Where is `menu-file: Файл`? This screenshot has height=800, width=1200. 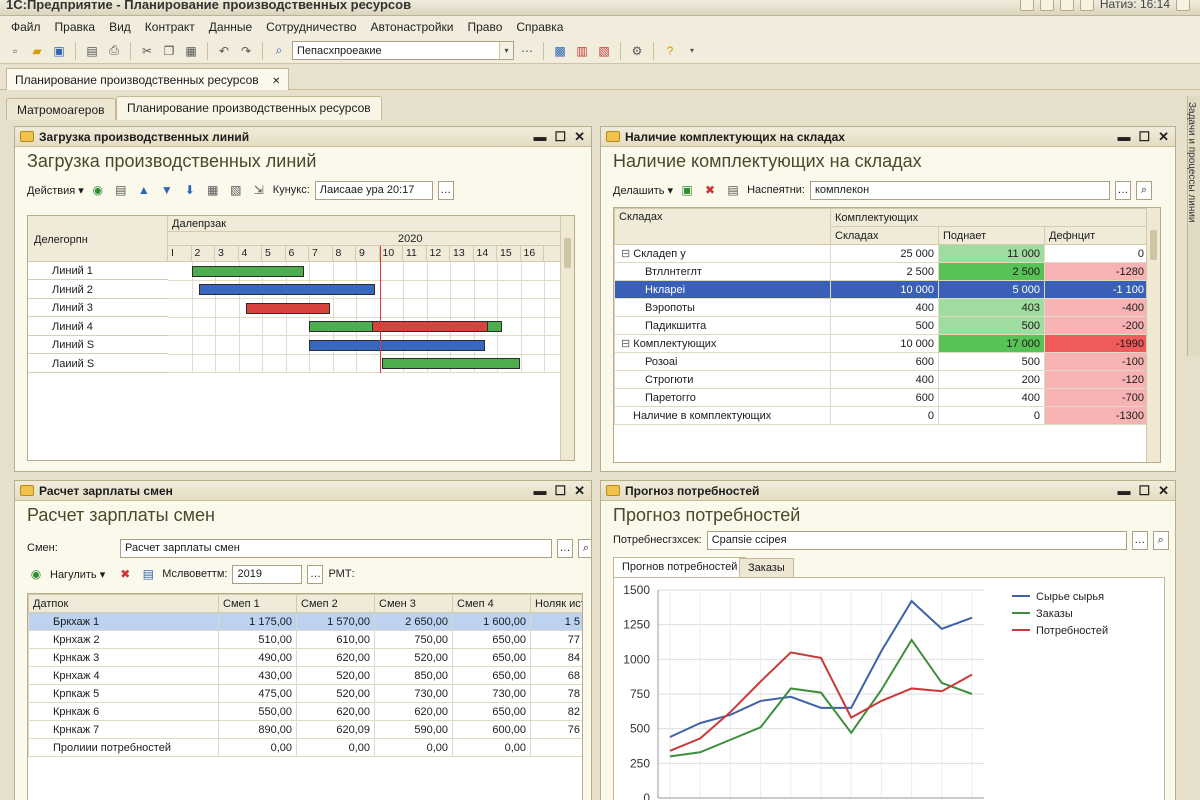 menu-file: Файл is located at coordinates (26, 27).